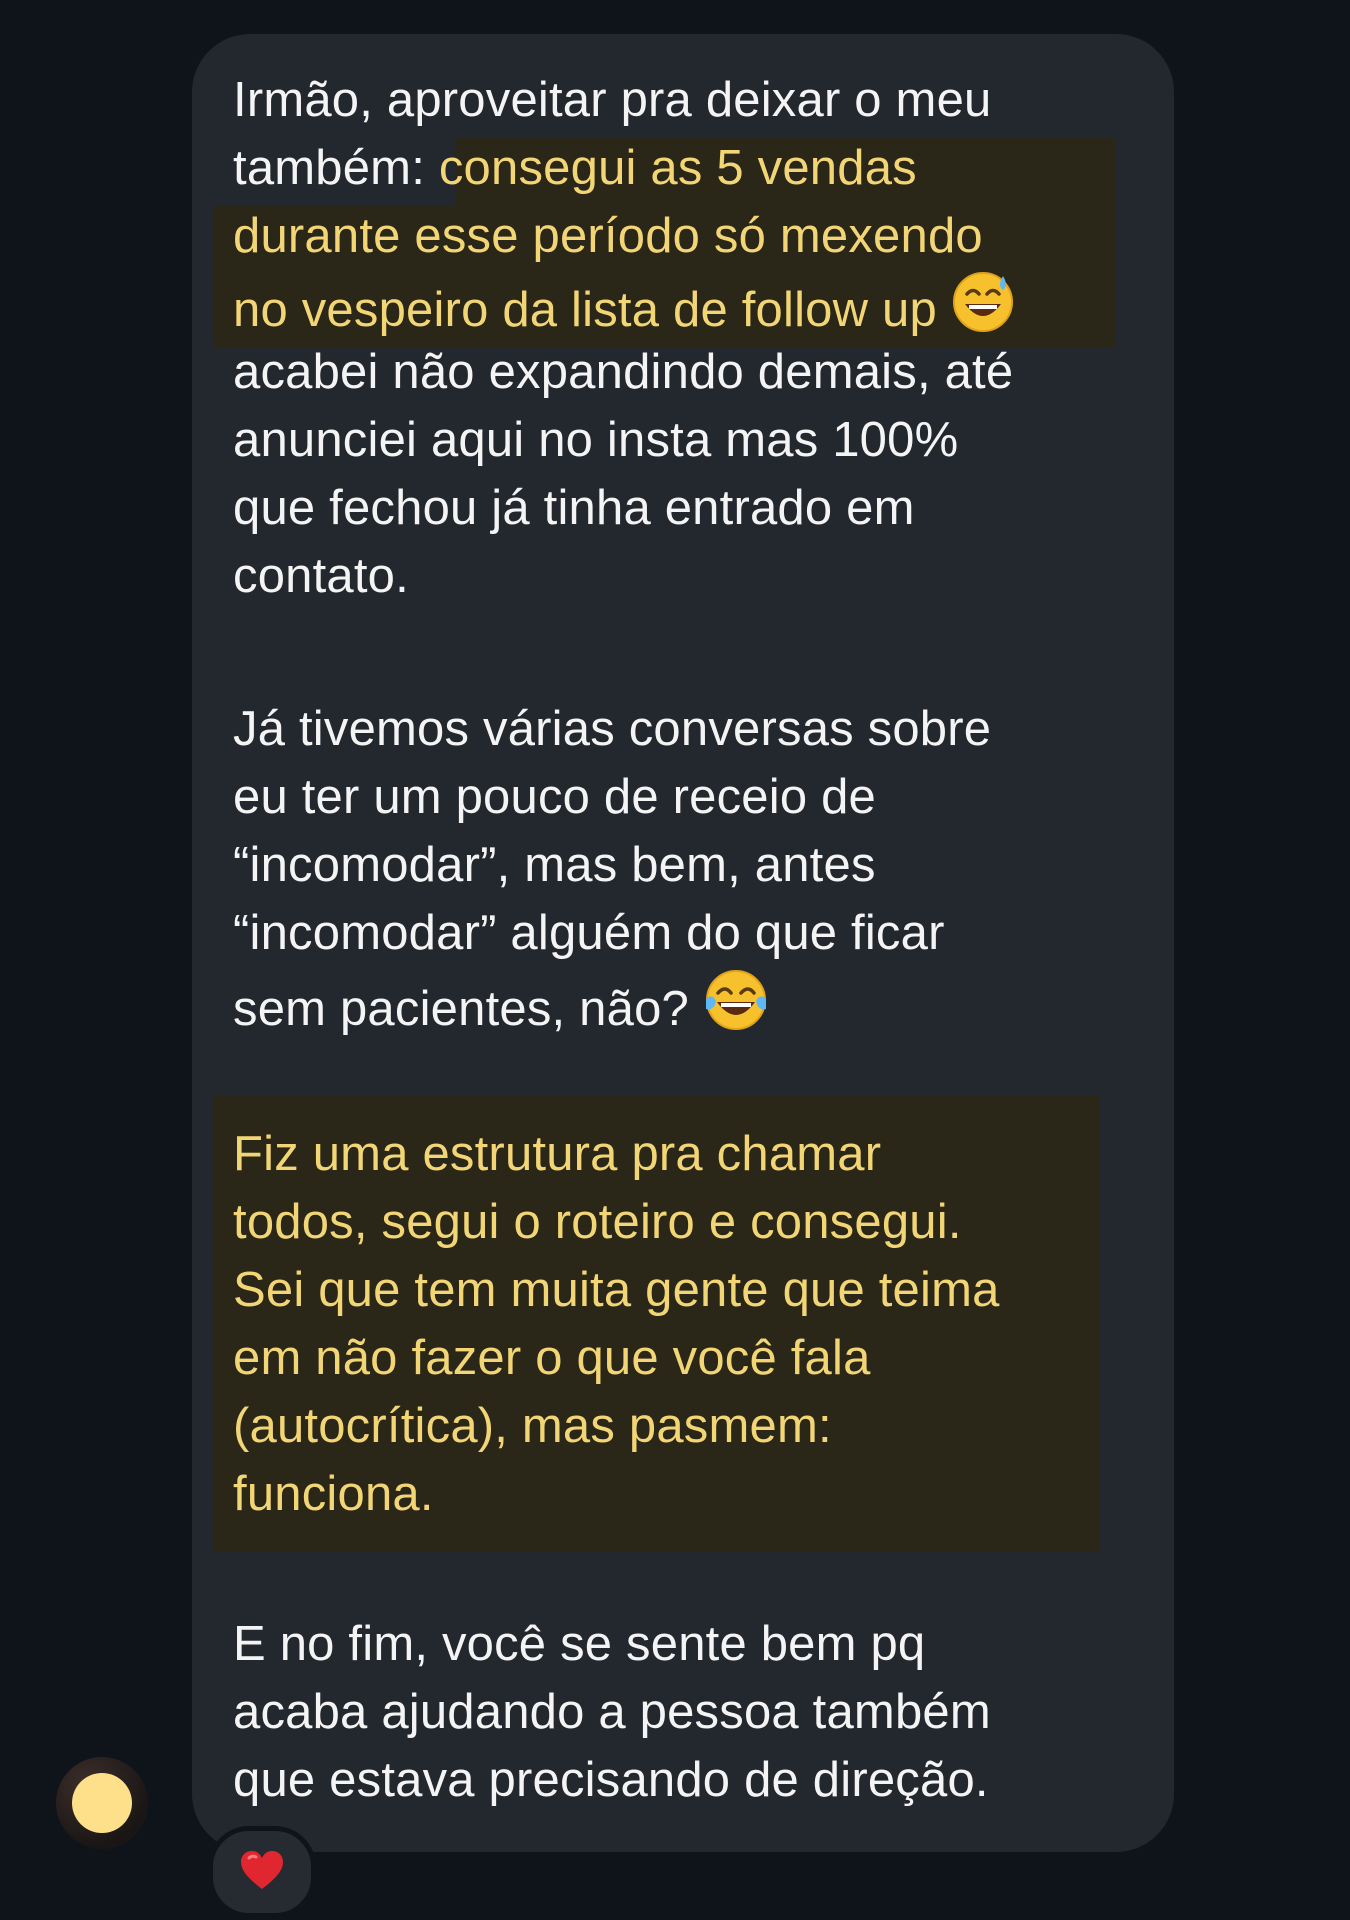 The image size is (1350, 1920). Describe the element at coordinates (597, 1222) in the screenshot. I see `highlighted-line: todos, segui o roteiro e consegui.` at that location.